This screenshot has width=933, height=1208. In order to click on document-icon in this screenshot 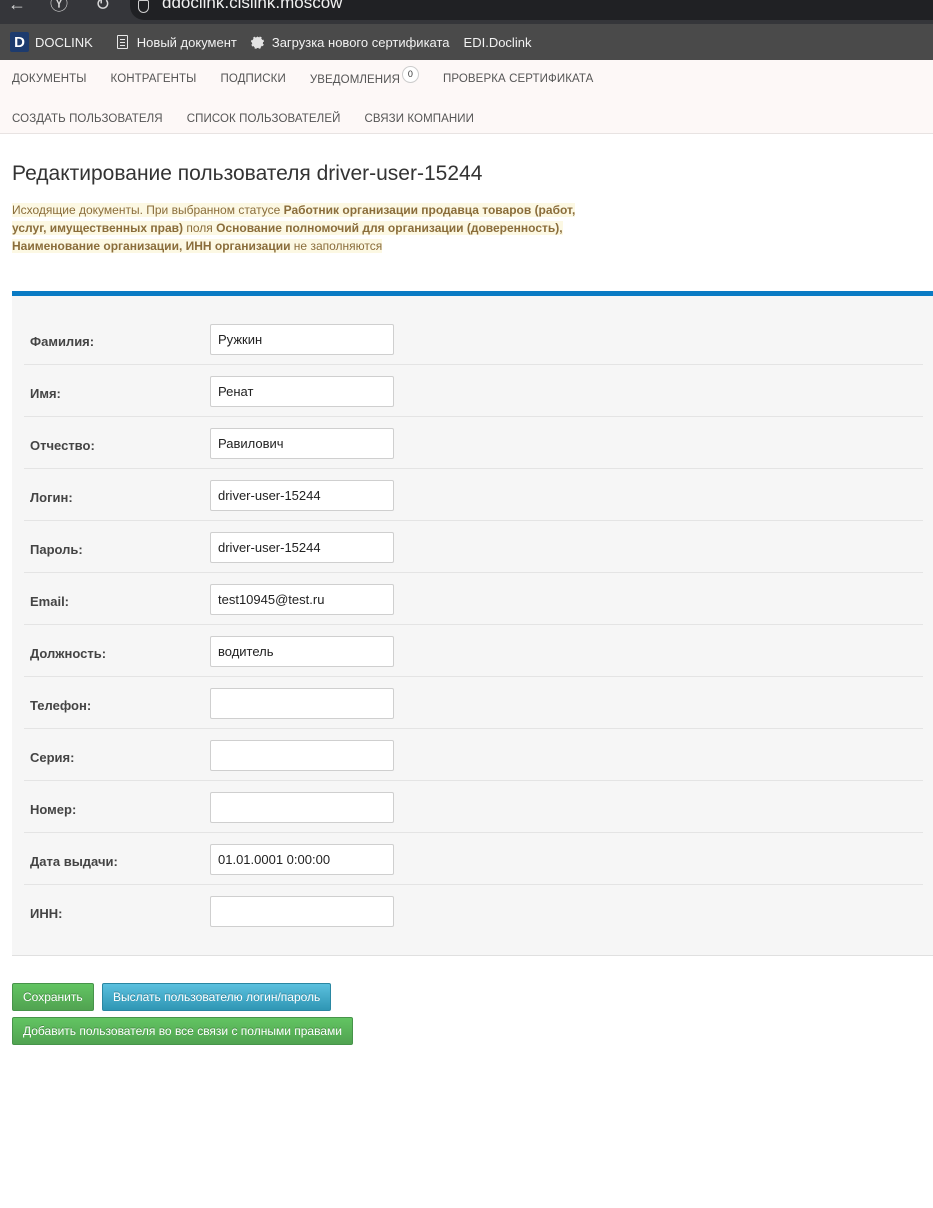, I will do `click(122, 42)`.